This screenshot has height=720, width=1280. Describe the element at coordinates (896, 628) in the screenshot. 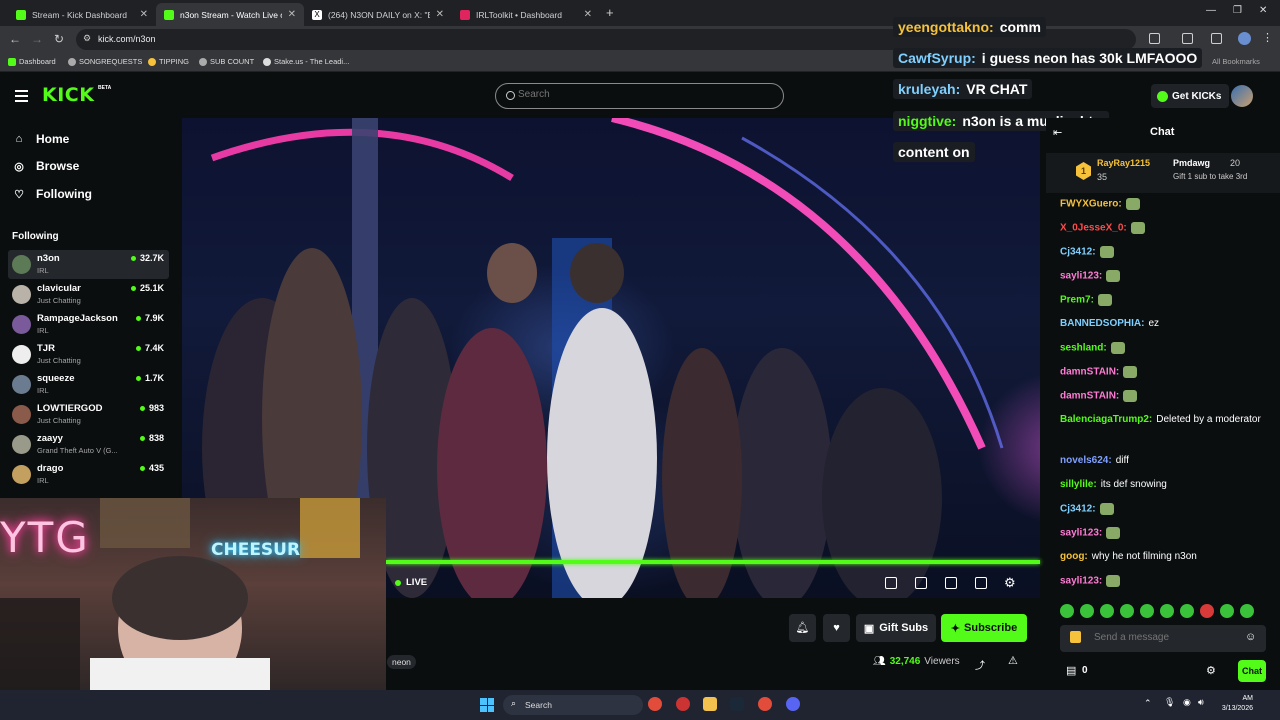

I see `gift-subs-button: ▣ Gift Subs` at that location.